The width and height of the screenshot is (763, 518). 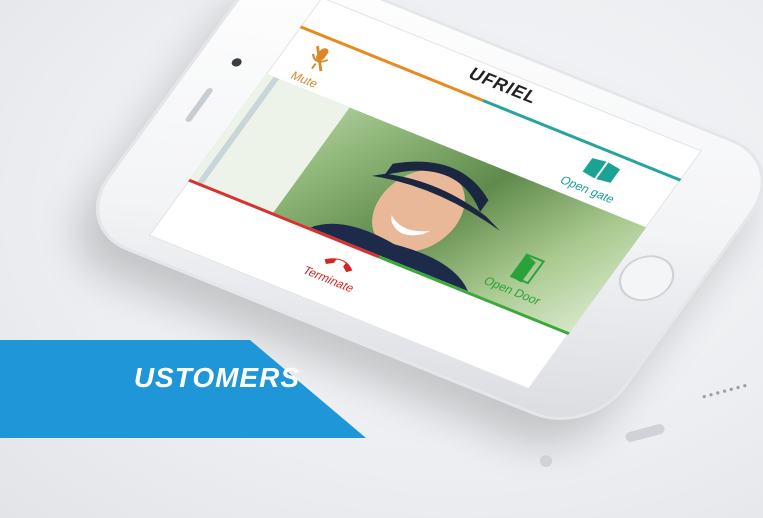 What do you see at coordinates (216, 377) in the screenshot?
I see `banner-text: USTOMERS` at bounding box center [216, 377].